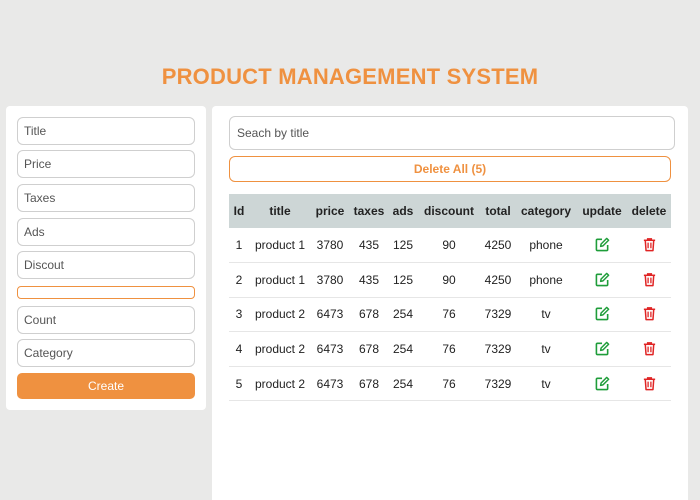 This screenshot has height=500, width=700. What do you see at coordinates (452, 133) in the screenshot?
I see `search-input` at bounding box center [452, 133].